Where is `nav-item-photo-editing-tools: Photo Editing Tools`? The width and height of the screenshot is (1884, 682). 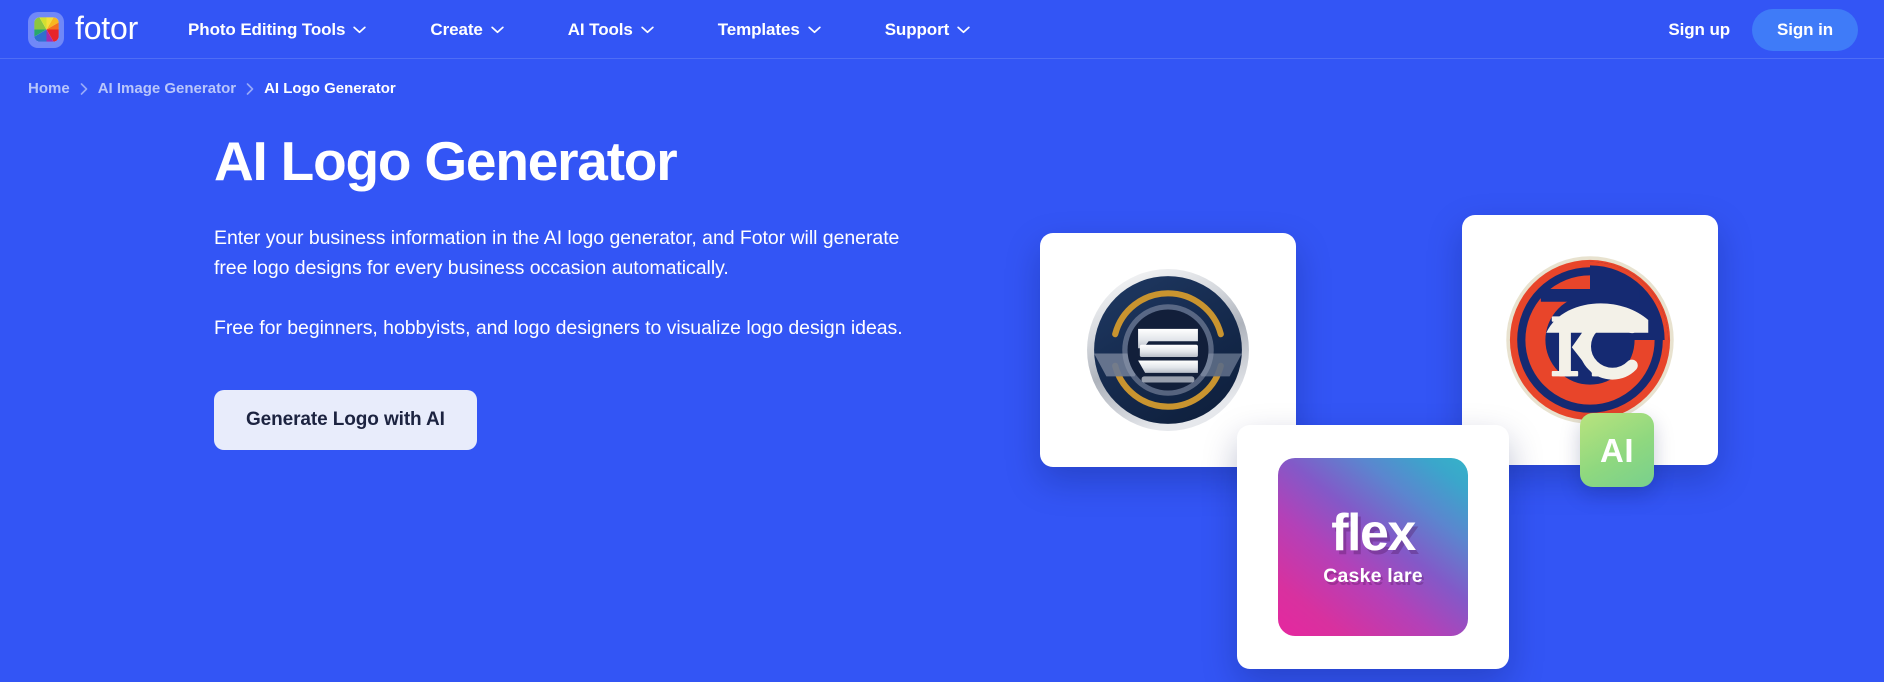
nav-item-photo-editing-tools: Photo Editing Tools is located at coordinates (277, 30).